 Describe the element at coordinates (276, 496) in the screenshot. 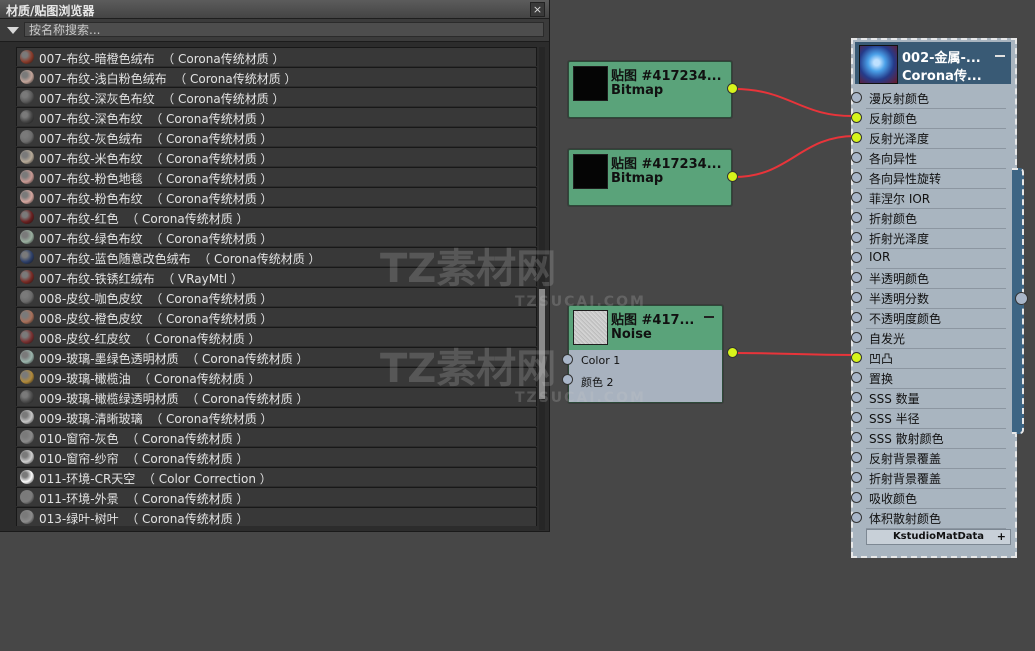

I see `list-item: 011-环境-外景 （ Corona传统材质 ）` at that location.